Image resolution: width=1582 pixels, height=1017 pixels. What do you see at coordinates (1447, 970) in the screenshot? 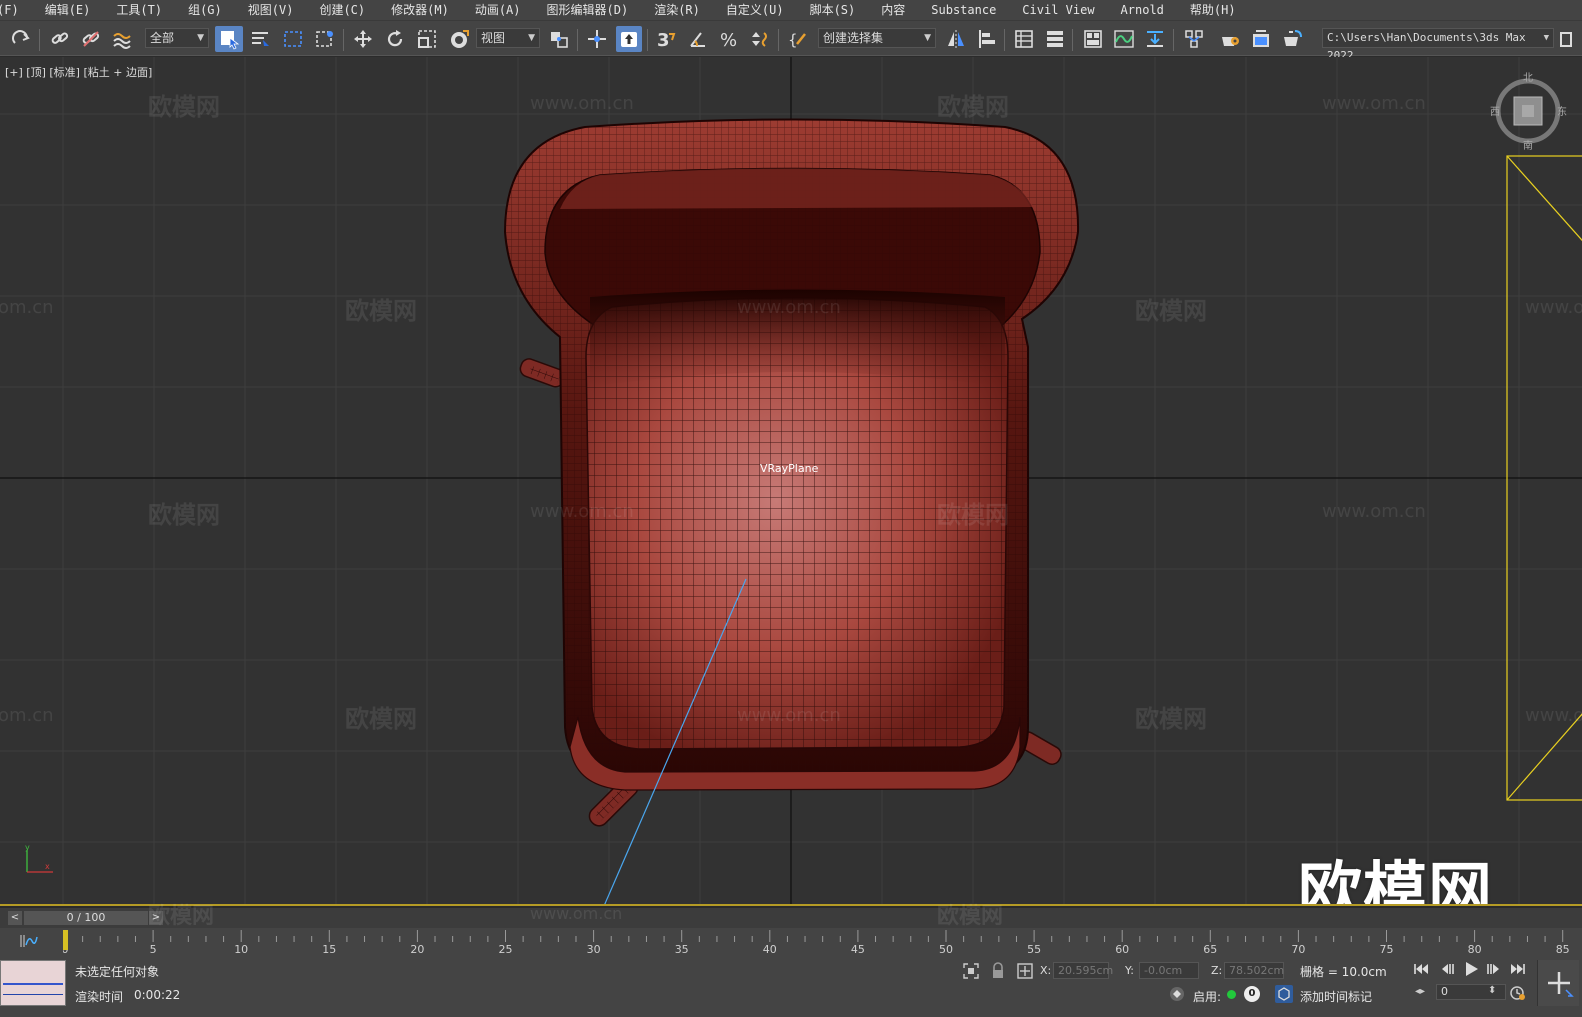
I see `previous-frame-icon` at bounding box center [1447, 970].